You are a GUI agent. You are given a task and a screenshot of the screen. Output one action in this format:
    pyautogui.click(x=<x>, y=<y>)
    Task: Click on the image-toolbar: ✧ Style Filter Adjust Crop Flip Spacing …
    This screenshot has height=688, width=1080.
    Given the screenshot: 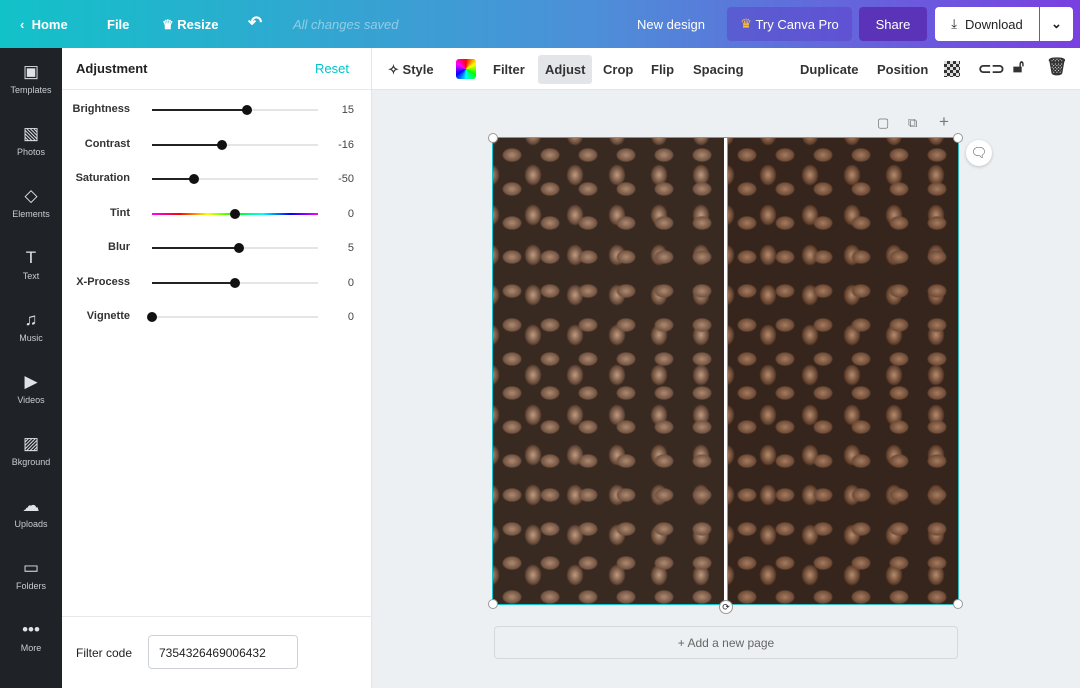 What is the action you would take?
    pyautogui.click(x=726, y=69)
    